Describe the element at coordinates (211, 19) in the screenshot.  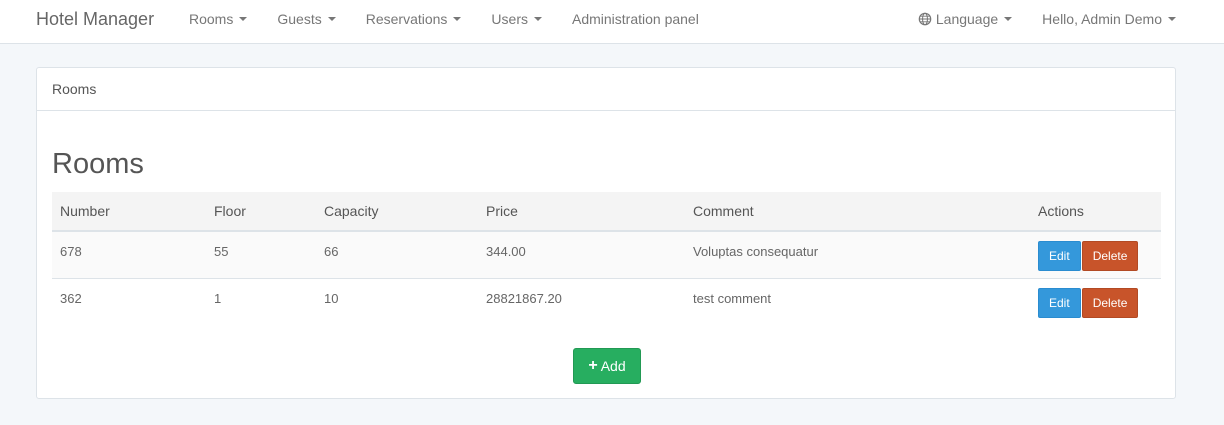
I see `nav-rooms-label: Rooms` at that location.